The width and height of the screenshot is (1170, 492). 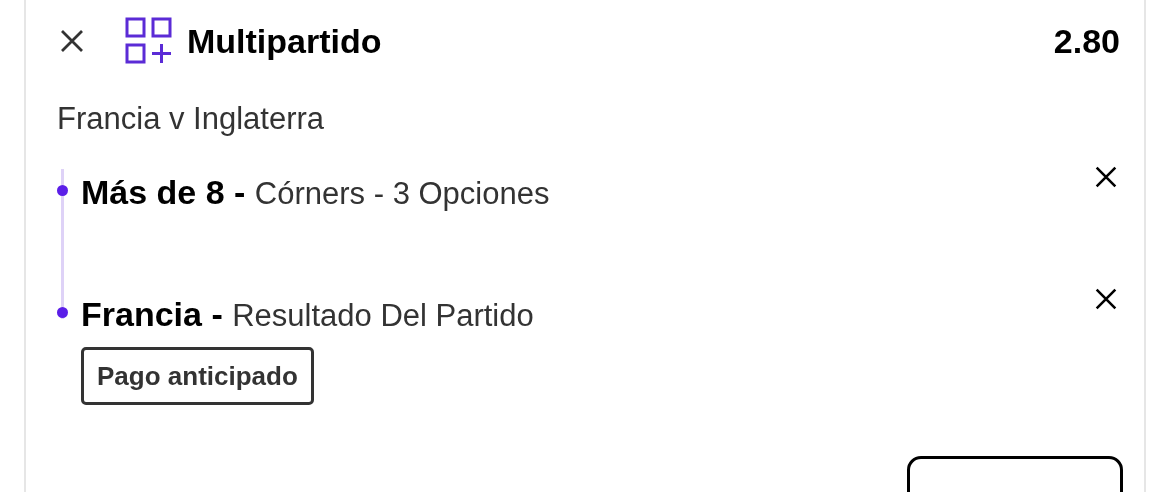 I want to click on bet-title: Multipartido, so click(x=284, y=41).